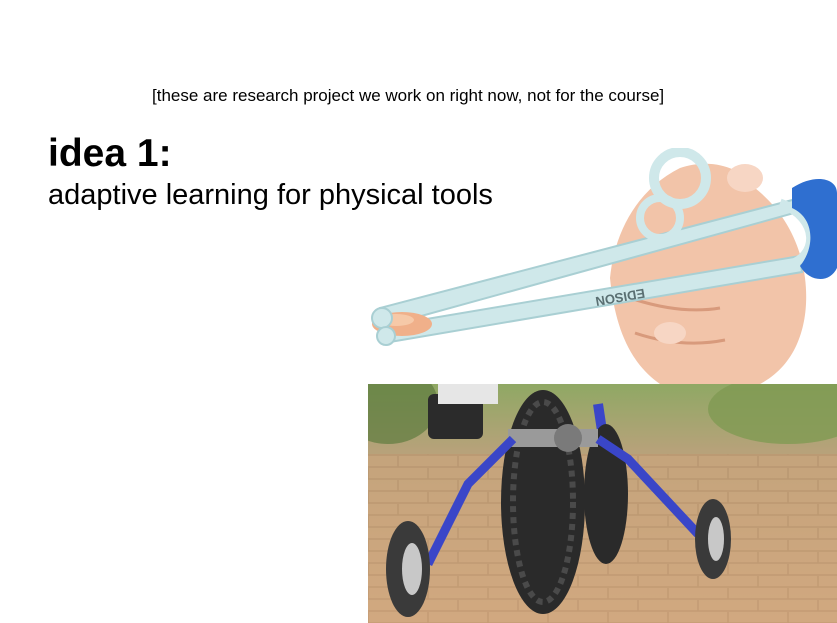 The height and width of the screenshot is (623, 837). What do you see at coordinates (110, 153) in the screenshot?
I see `idea-title: idea 1:` at bounding box center [110, 153].